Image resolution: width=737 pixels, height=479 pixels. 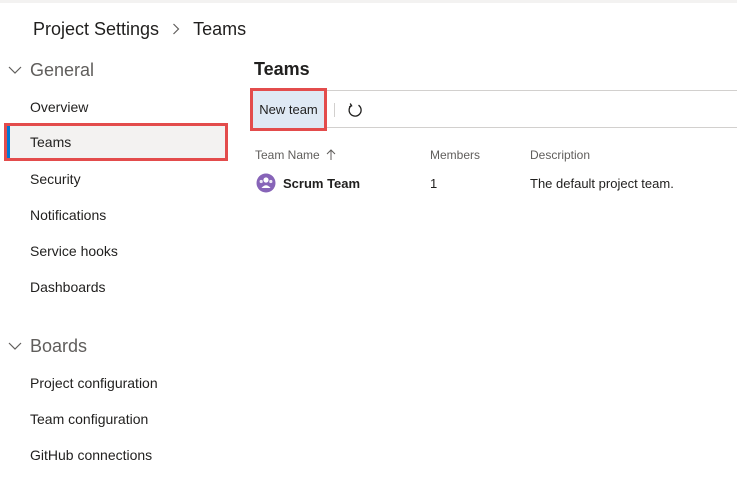 I want to click on sidebar-item-dashboards: Dashboards, so click(x=116, y=287).